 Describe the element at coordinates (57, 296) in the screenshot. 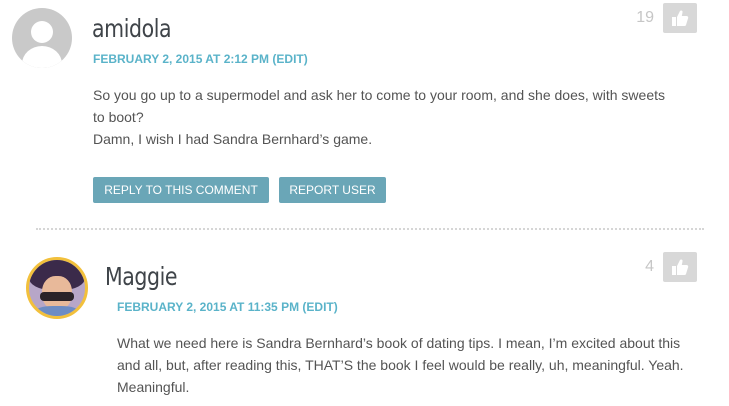

I see `avatar-mask-shape` at that location.